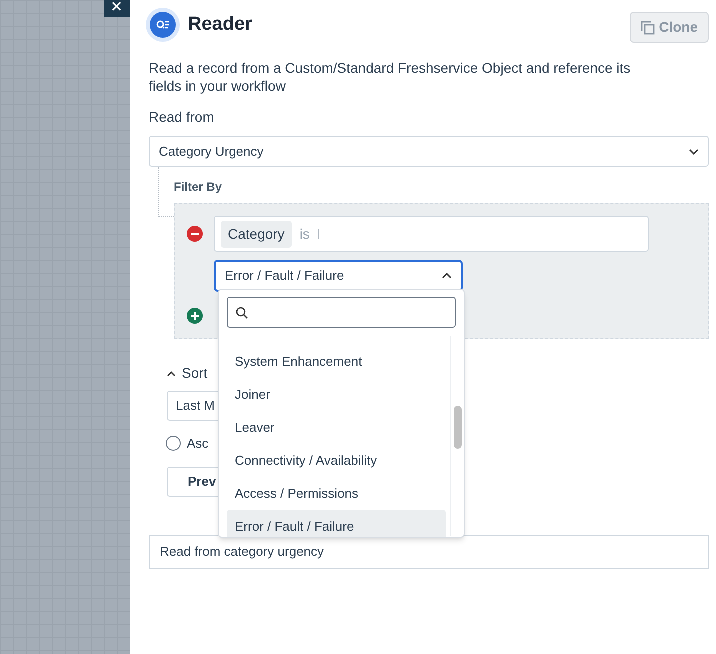 The image size is (716, 654). I want to click on field-tag: Category, so click(256, 234).